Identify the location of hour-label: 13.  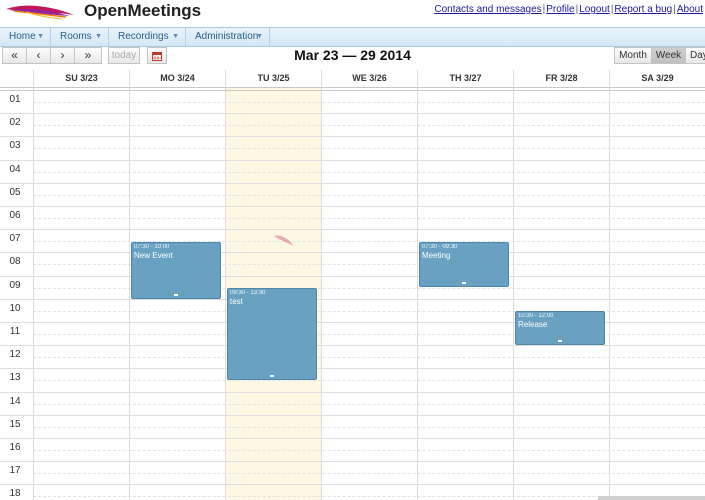
(15, 378).